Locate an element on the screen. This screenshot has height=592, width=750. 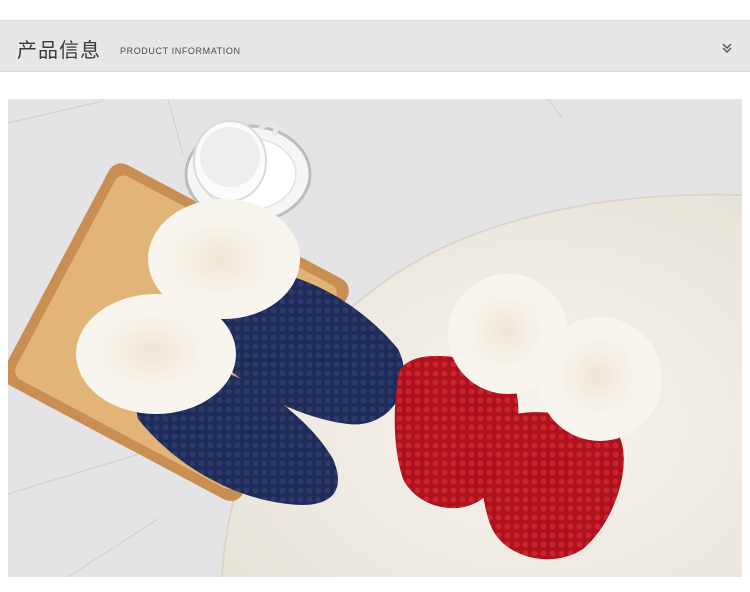
section-title: 产品信息 is located at coordinates (59, 50).